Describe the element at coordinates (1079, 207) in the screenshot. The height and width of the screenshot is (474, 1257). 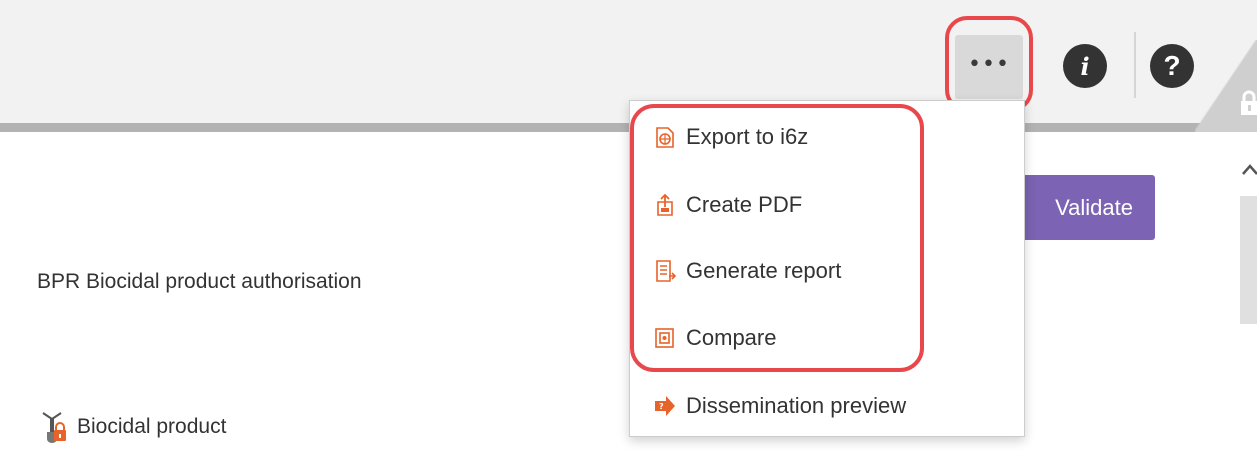
I see `validate-button: Validate` at that location.